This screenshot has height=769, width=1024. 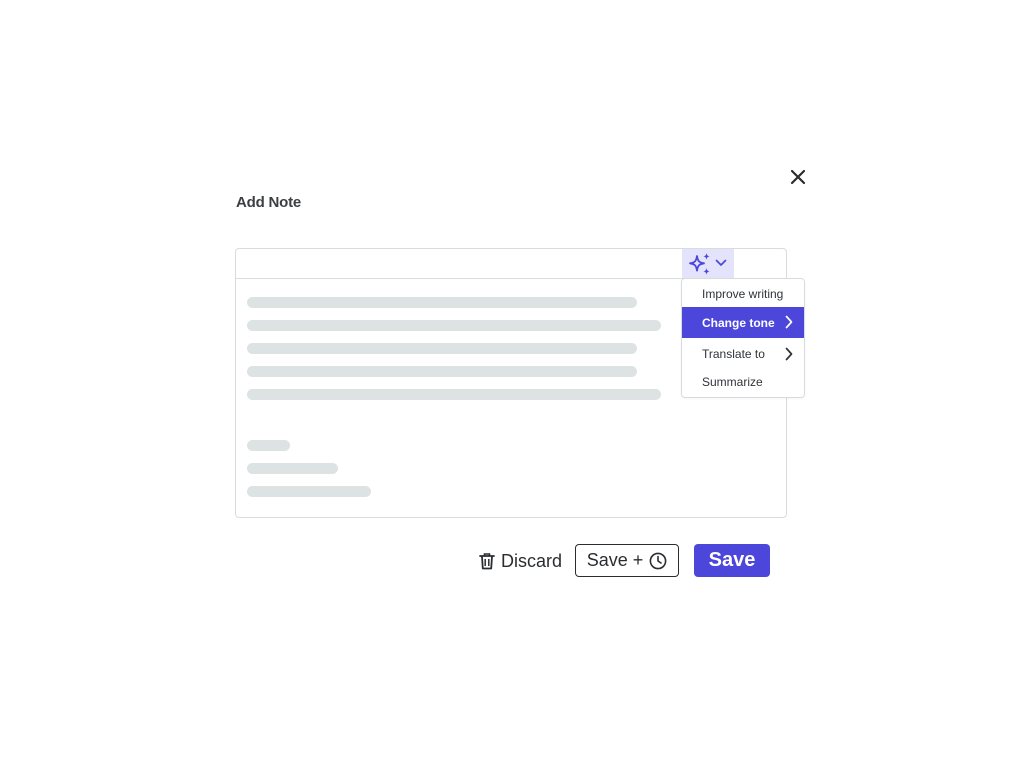 I want to click on menu-item-label: Summarize, so click(x=732, y=382).